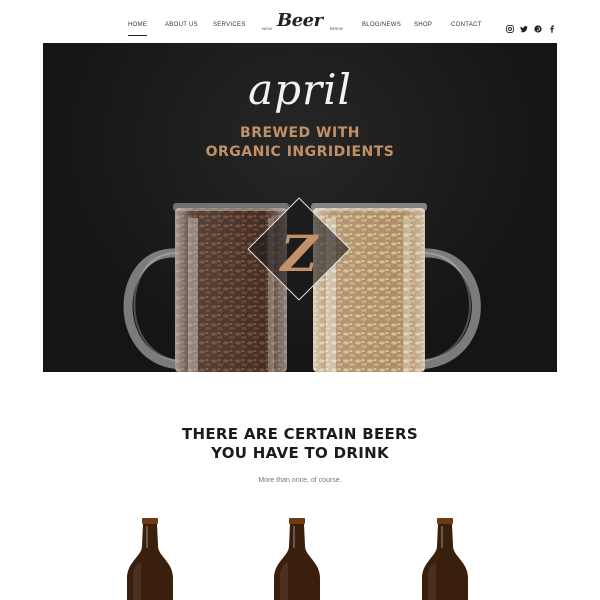 The image size is (600, 600). Describe the element at coordinates (300, 133) in the screenshot. I see `hero-heading-line1: BREWED WITH` at that location.